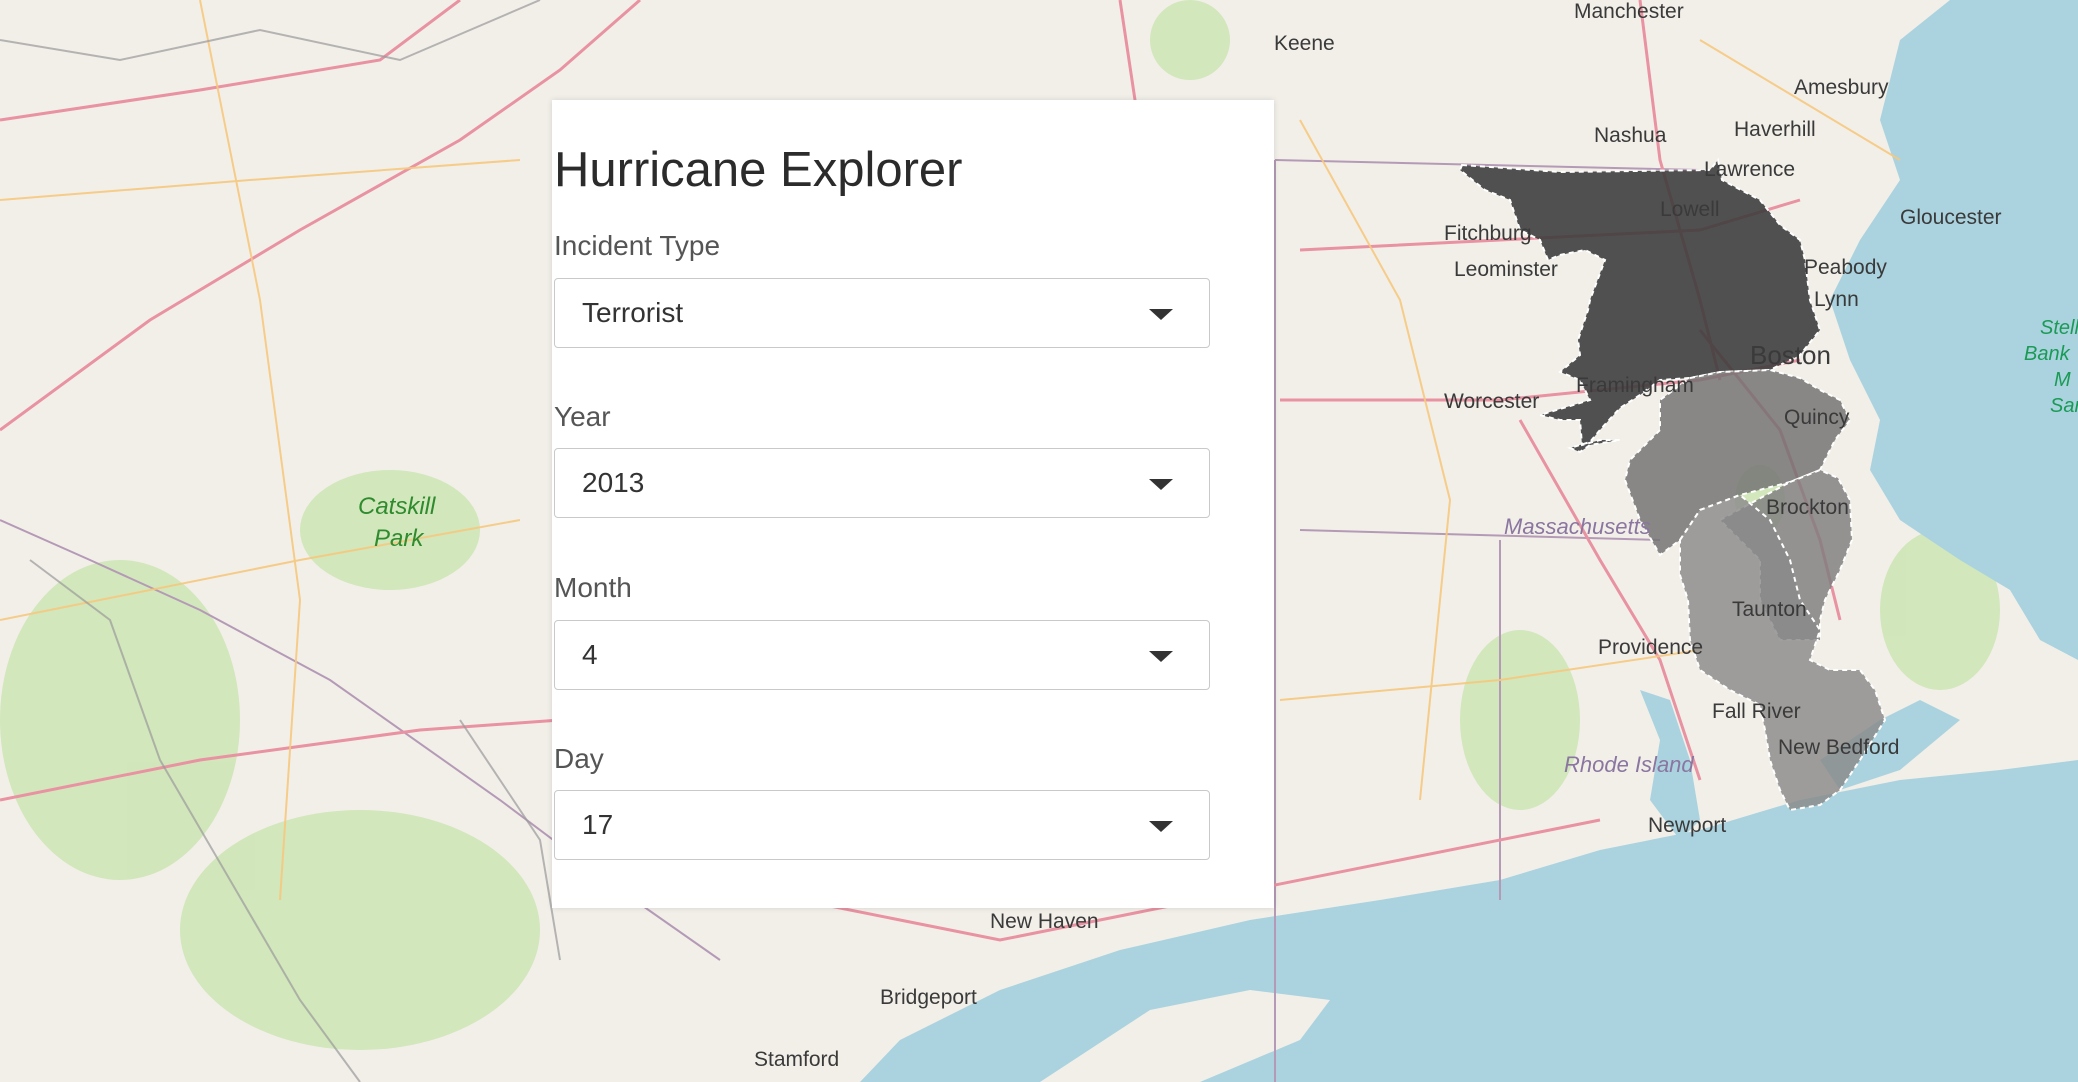 The width and height of the screenshot is (2078, 1082). What do you see at coordinates (590, 654) in the screenshot?
I see `month-value: 4` at bounding box center [590, 654].